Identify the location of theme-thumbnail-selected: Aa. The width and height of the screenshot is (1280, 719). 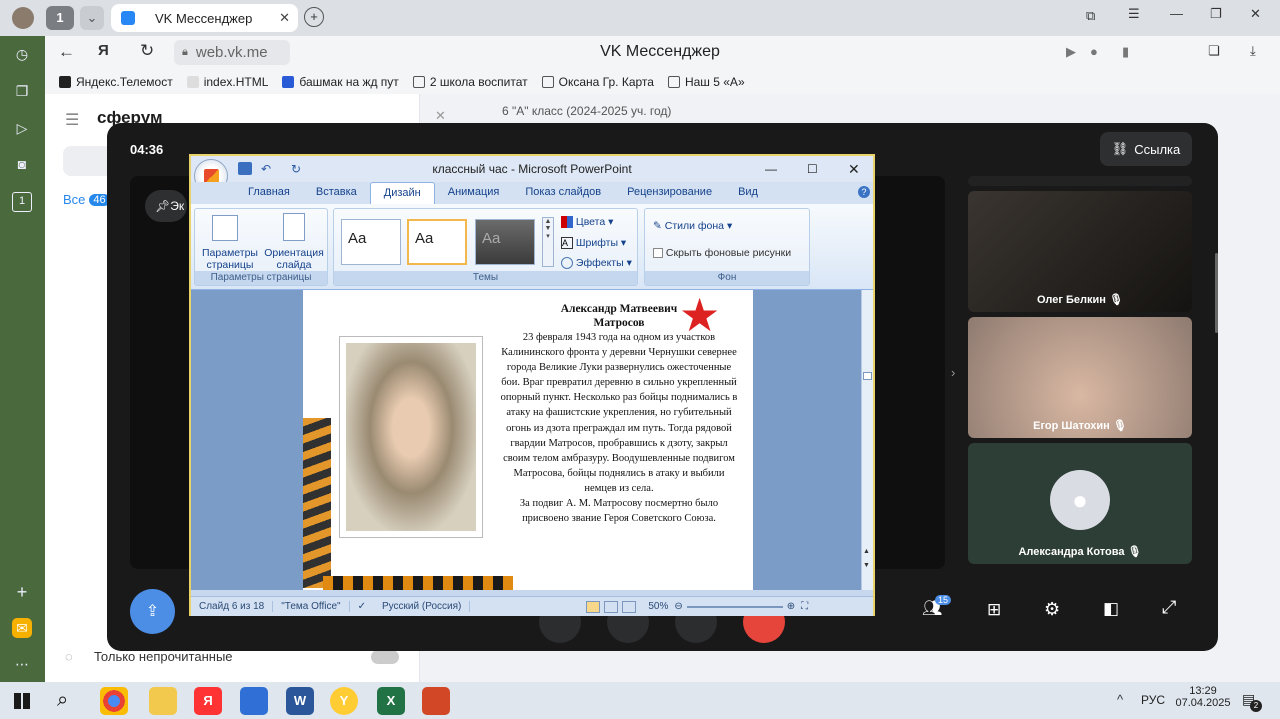
(437, 242).